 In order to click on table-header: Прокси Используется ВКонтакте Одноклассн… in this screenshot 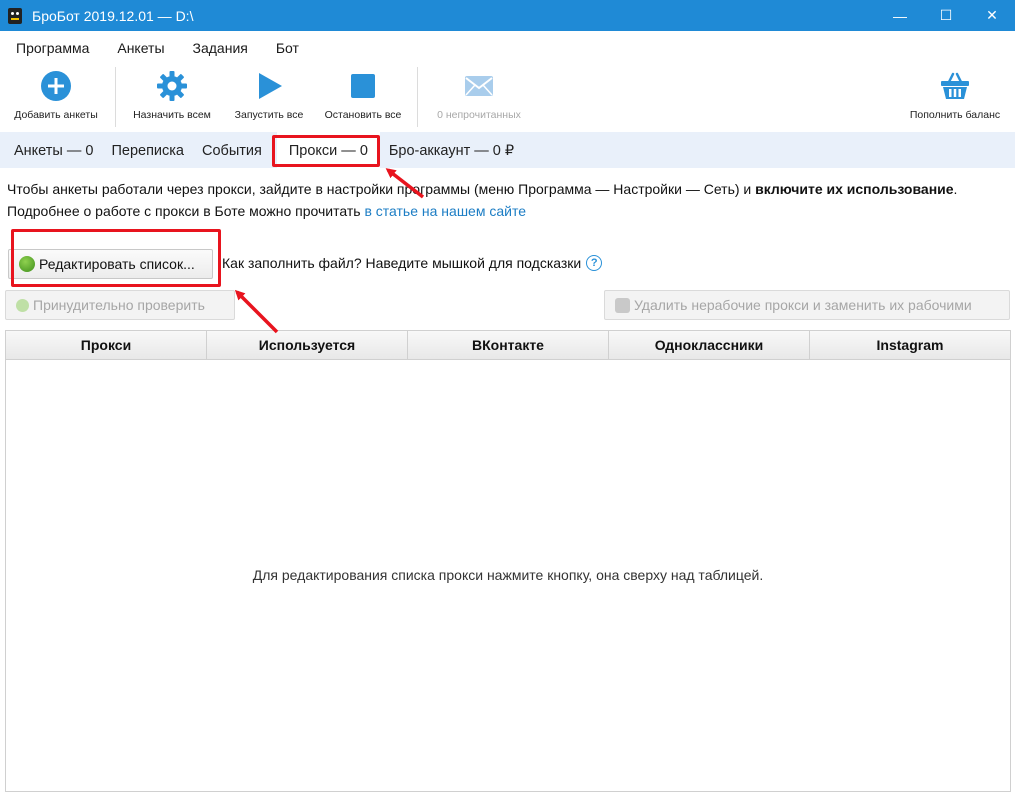, I will do `click(508, 345)`.